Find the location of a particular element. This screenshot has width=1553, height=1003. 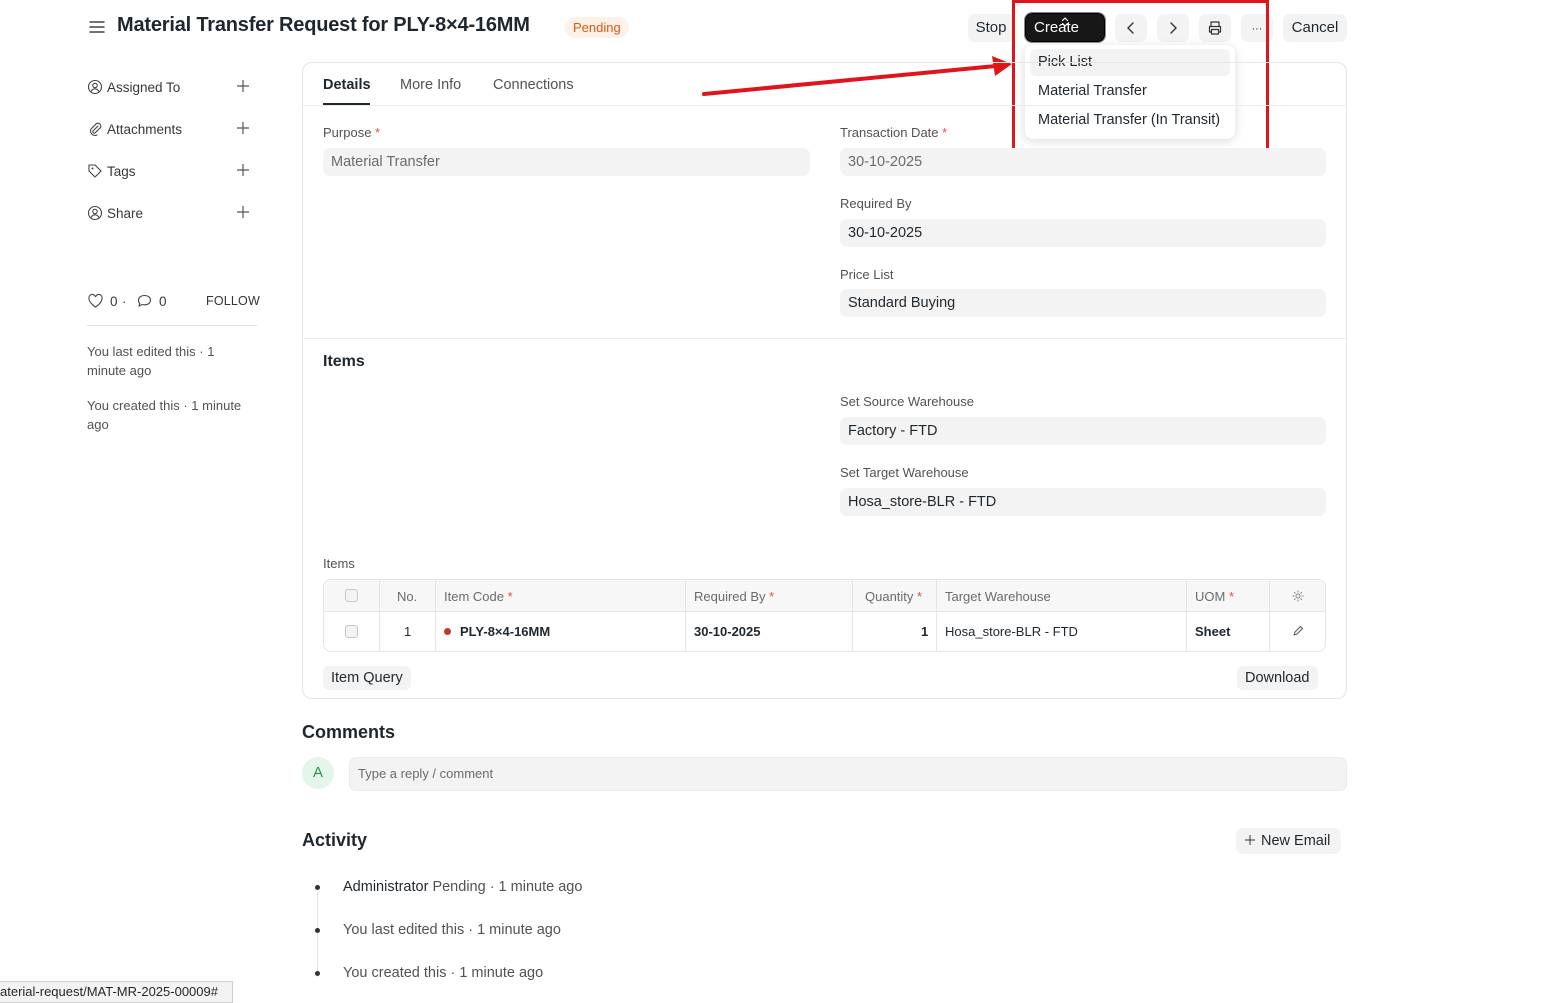

column-header-quantity: Quantity * is located at coordinates (894, 596).